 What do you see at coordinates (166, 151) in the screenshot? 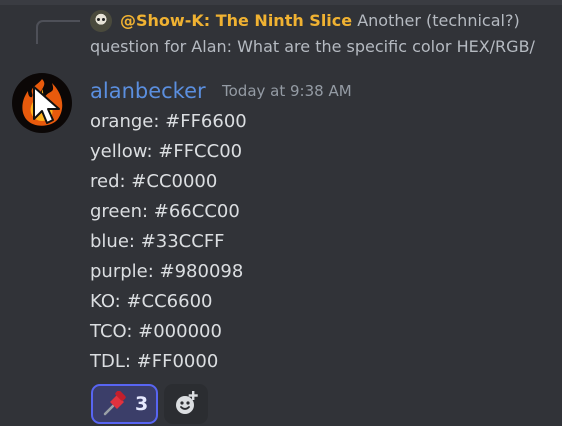
I see `message-line: yellow: #FFCC00` at bounding box center [166, 151].